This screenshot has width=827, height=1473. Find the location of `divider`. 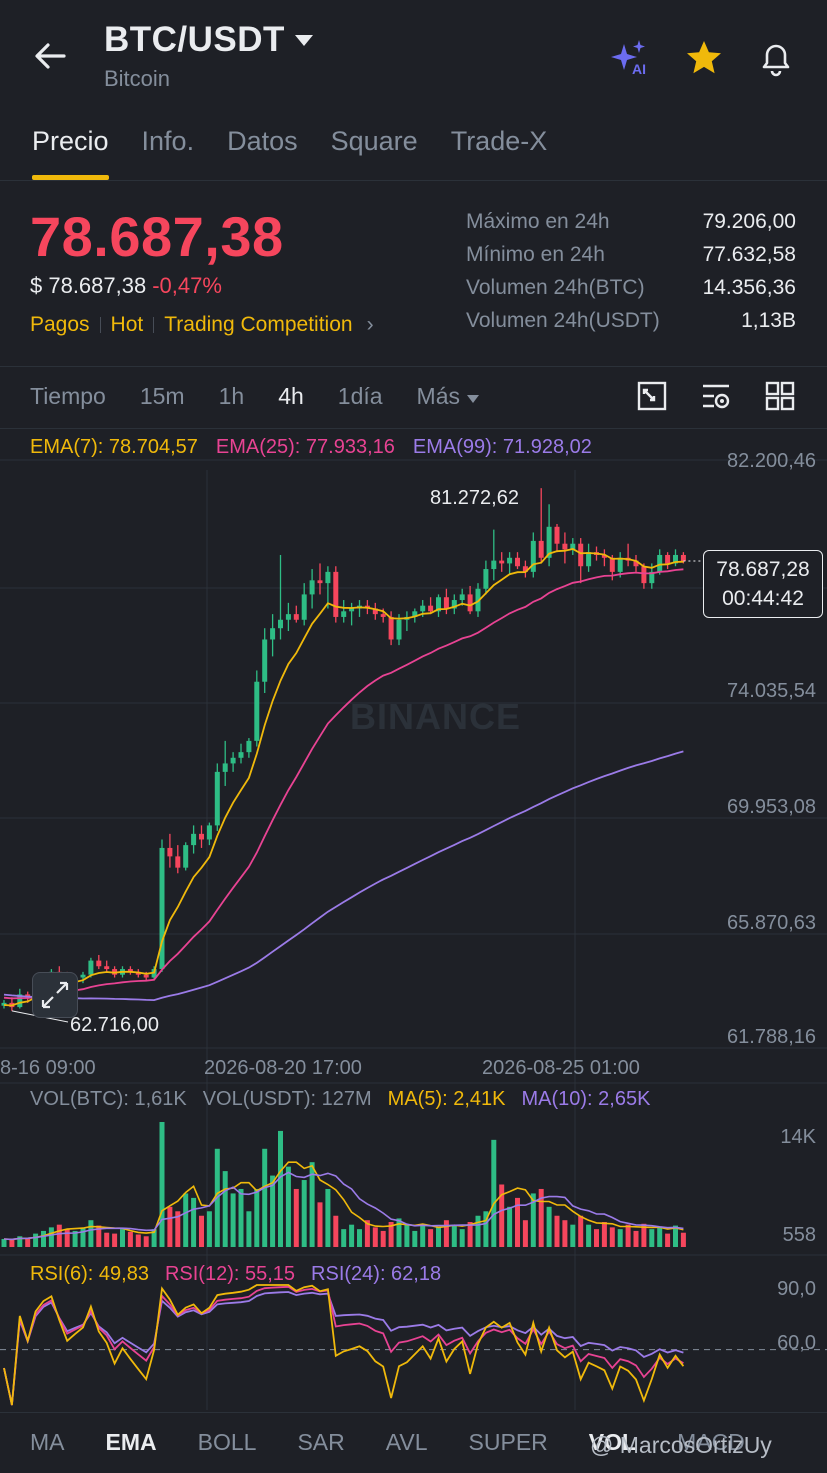

divider is located at coordinates (413, 1412).